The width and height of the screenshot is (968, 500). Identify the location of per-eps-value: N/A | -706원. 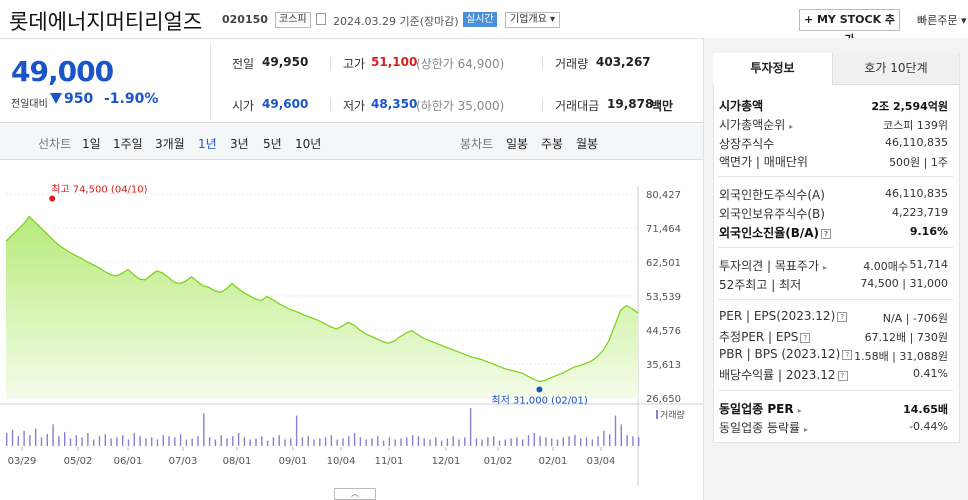
(915, 318).